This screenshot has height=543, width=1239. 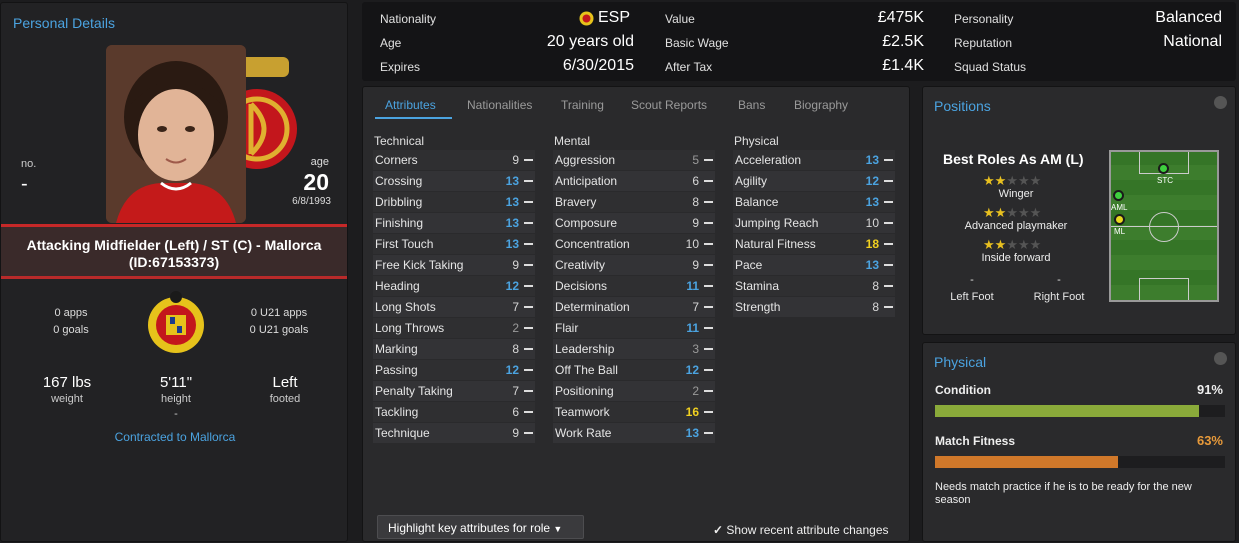 I want to click on attribute-name: Finishing, so click(x=399, y=223).